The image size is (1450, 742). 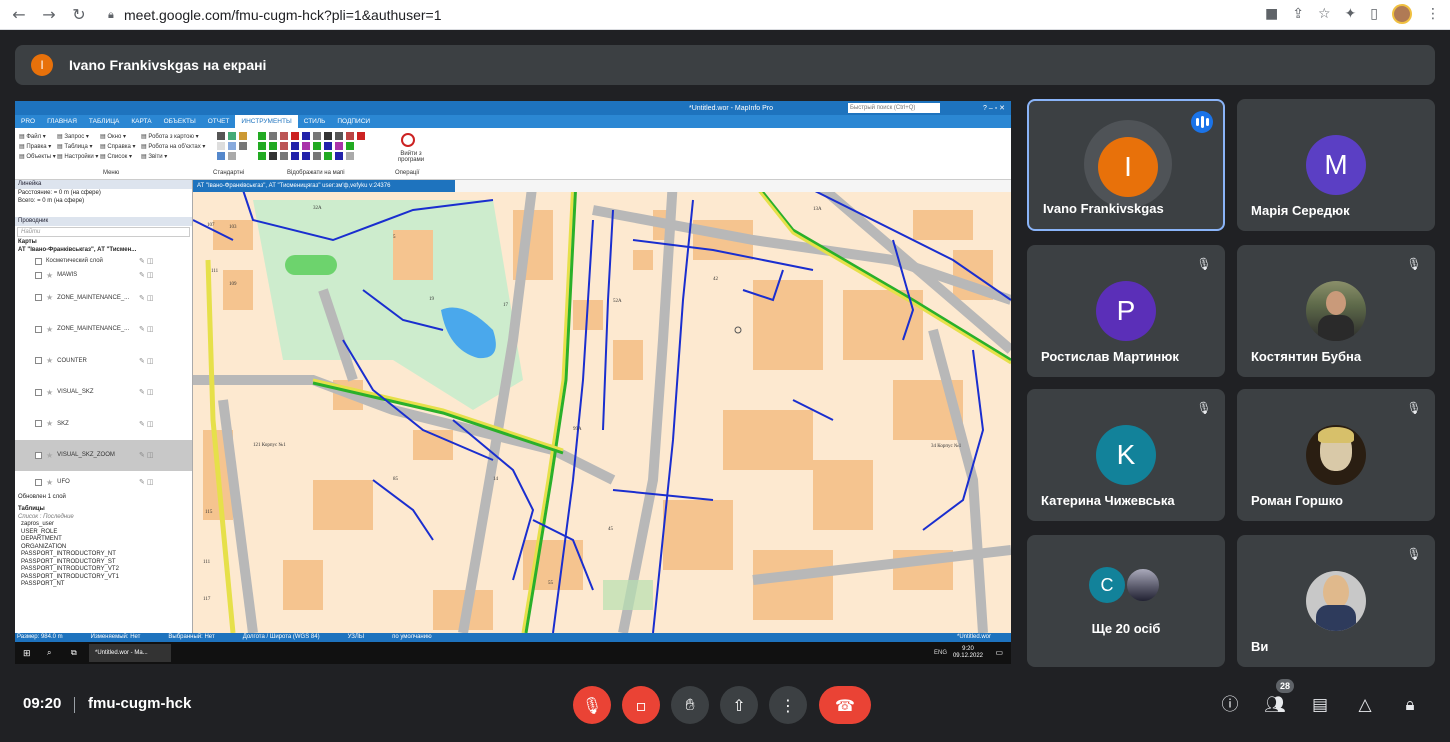 What do you see at coordinates (180, 121) in the screenshot?
I see `tab-objects: ОБЪЕКТЫ` at bounding box center [180, 121].